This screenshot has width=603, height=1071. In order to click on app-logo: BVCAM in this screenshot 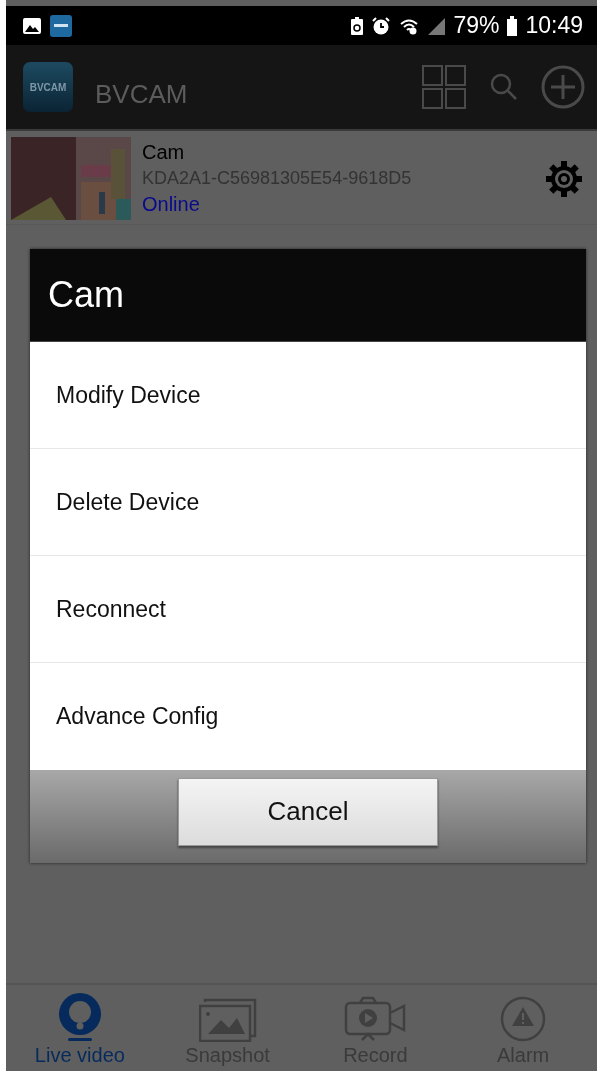, I will do `click(48, 87)`.